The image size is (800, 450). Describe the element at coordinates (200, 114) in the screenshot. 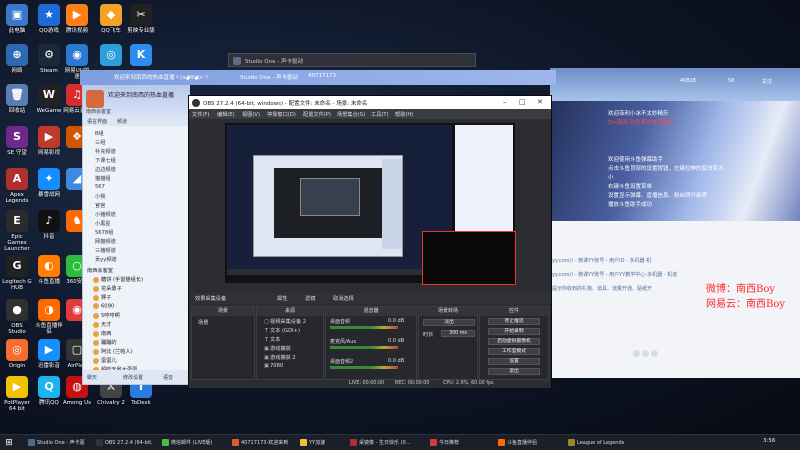

I see `menu-file: 文件(F)` at that location.